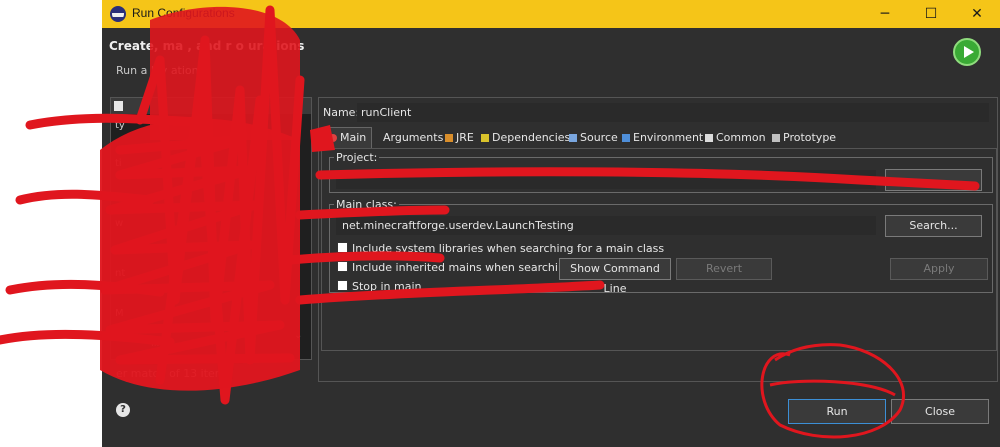 The image size is (1000, 447). Describe the element at coordinates (162, 343) in the screenshot. I see `tree-item: iliwa` at that location.